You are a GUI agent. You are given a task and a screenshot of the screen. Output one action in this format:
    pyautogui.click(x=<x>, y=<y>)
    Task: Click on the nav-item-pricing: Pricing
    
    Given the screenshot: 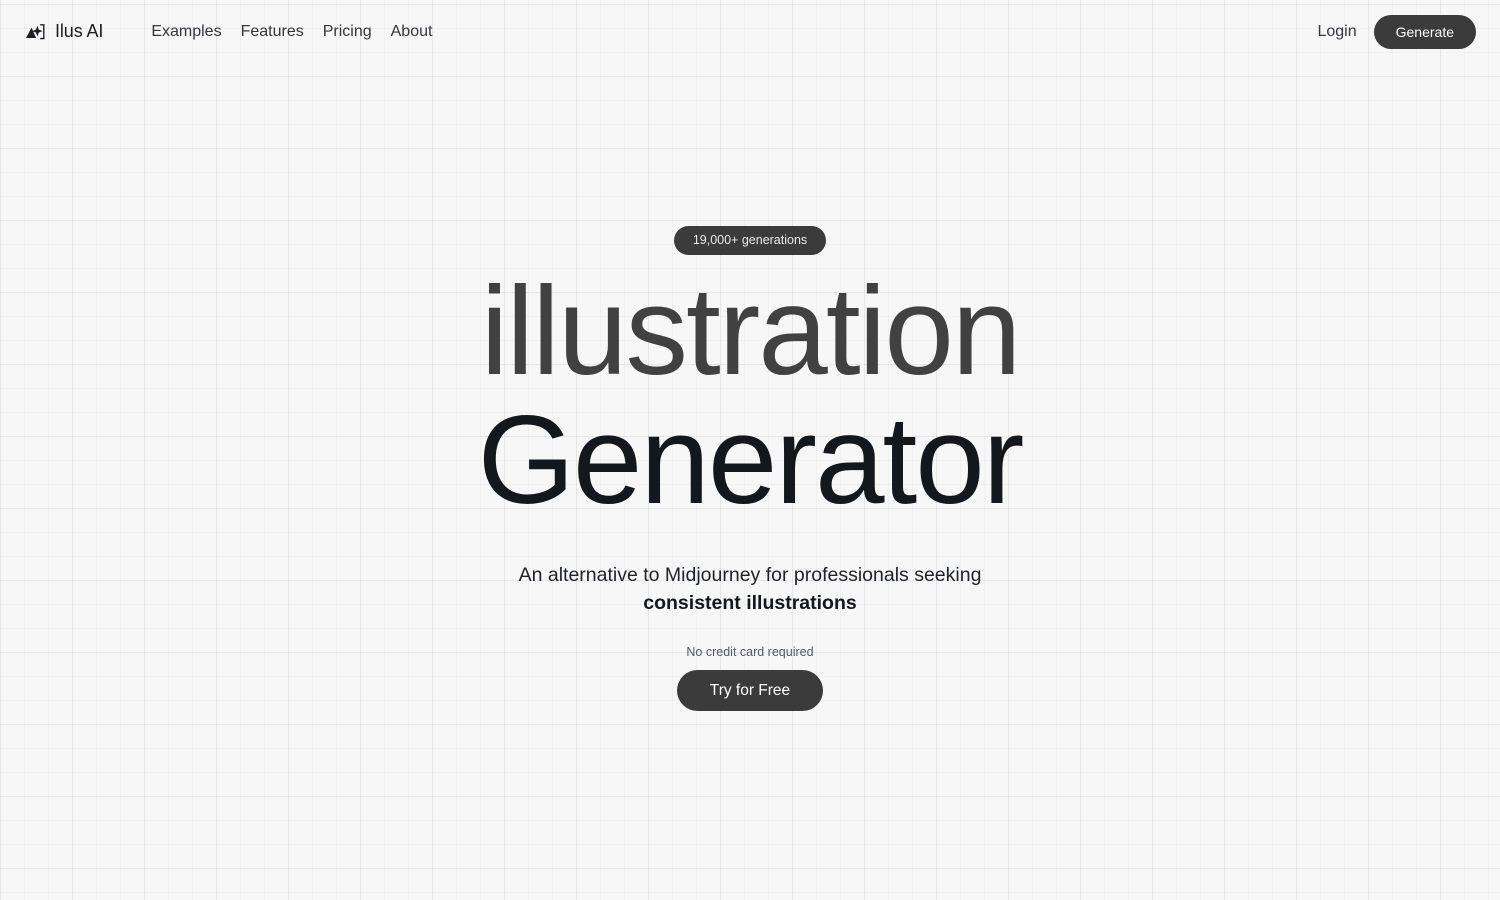 What is the action you would take?
    pyautogui.click(x=347, y=32)
    